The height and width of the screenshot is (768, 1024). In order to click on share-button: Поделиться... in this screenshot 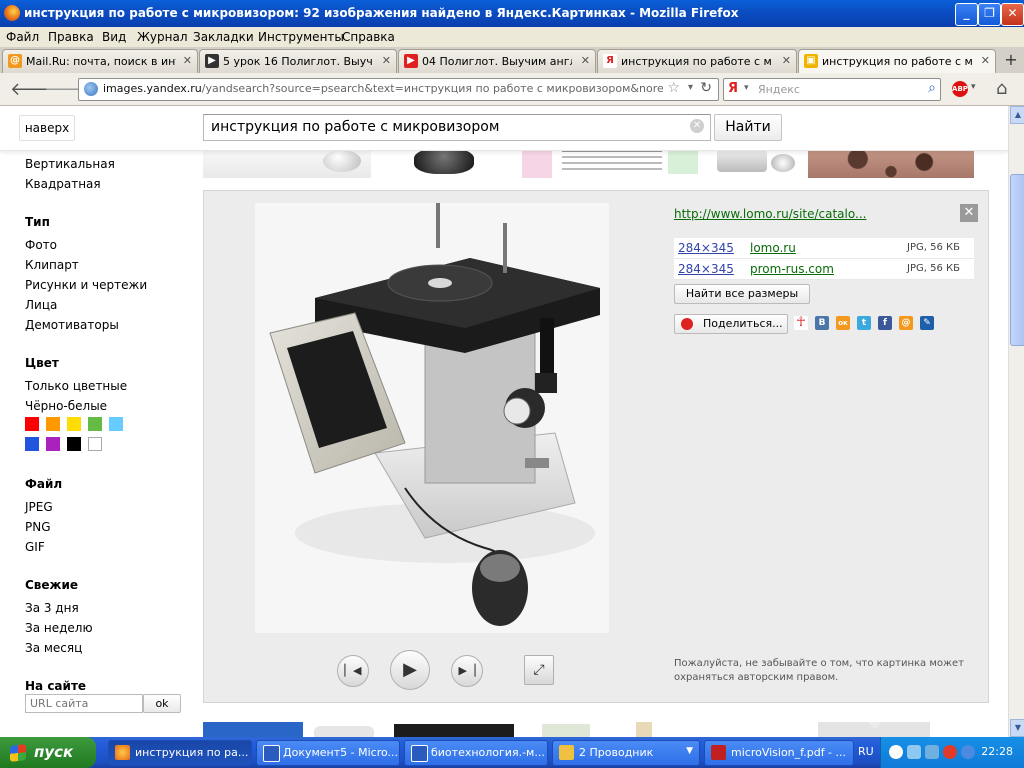, I will do `click(731, 324)`.